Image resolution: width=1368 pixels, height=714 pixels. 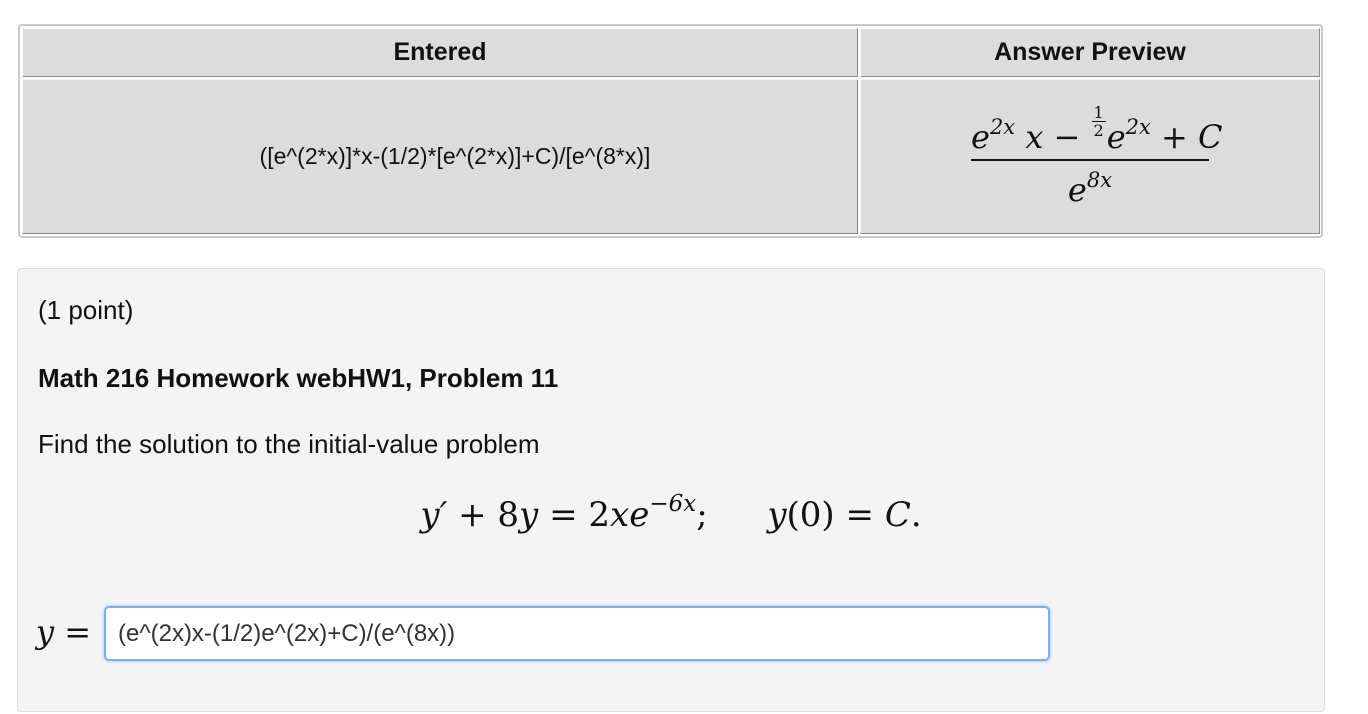 I want to click on eq-period: ., so click(x=916, y=515).